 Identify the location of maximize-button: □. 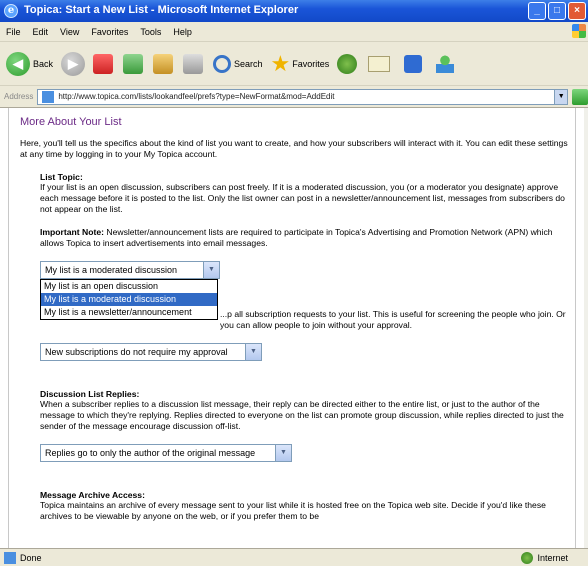
(557, 11).